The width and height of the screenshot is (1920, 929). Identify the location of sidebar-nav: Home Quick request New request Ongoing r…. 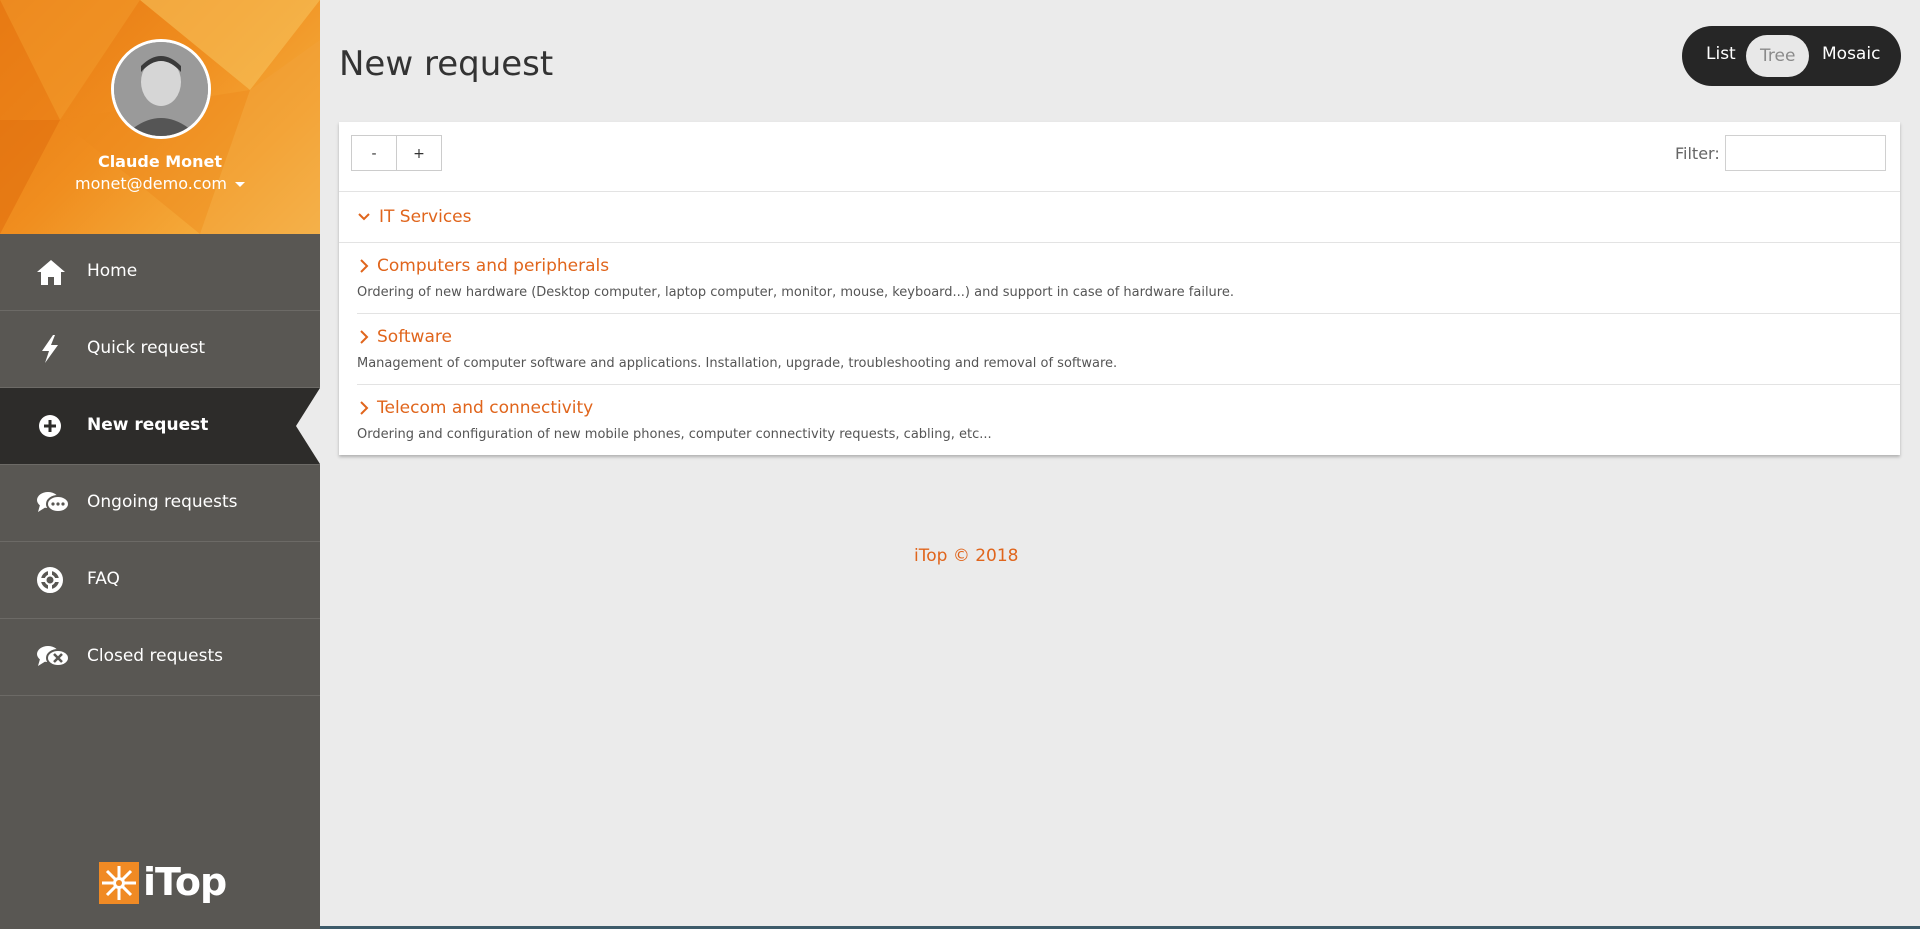
(160, 465).